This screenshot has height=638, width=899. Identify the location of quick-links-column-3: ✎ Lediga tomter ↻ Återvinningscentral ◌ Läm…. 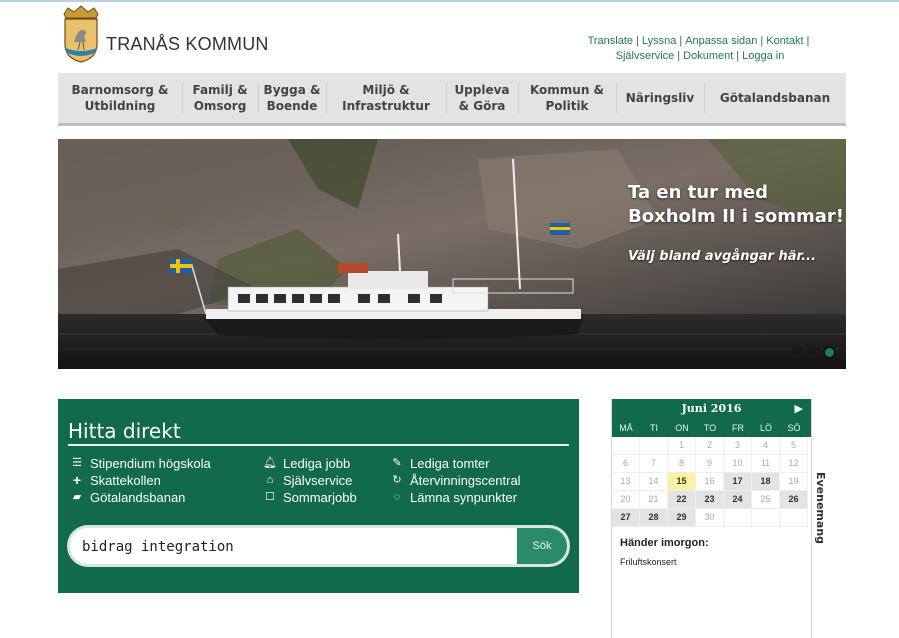
(455, 480).